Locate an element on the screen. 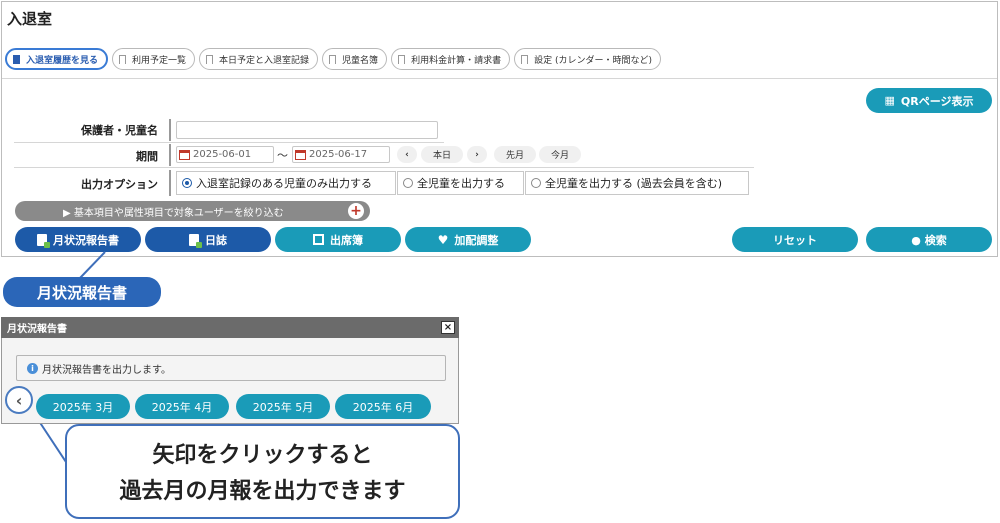 The height and width of the screenshot is (523, 1000). month-button-2025-06: 2025年 6月 is located at coordinates (383, 406).